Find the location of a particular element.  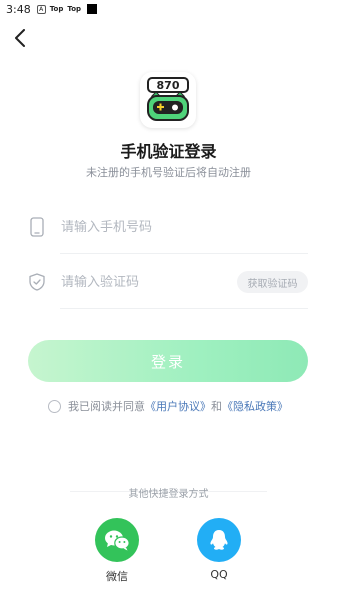

other-login-label: 其他快捷登录方式 is located at coordinates (168, 494).